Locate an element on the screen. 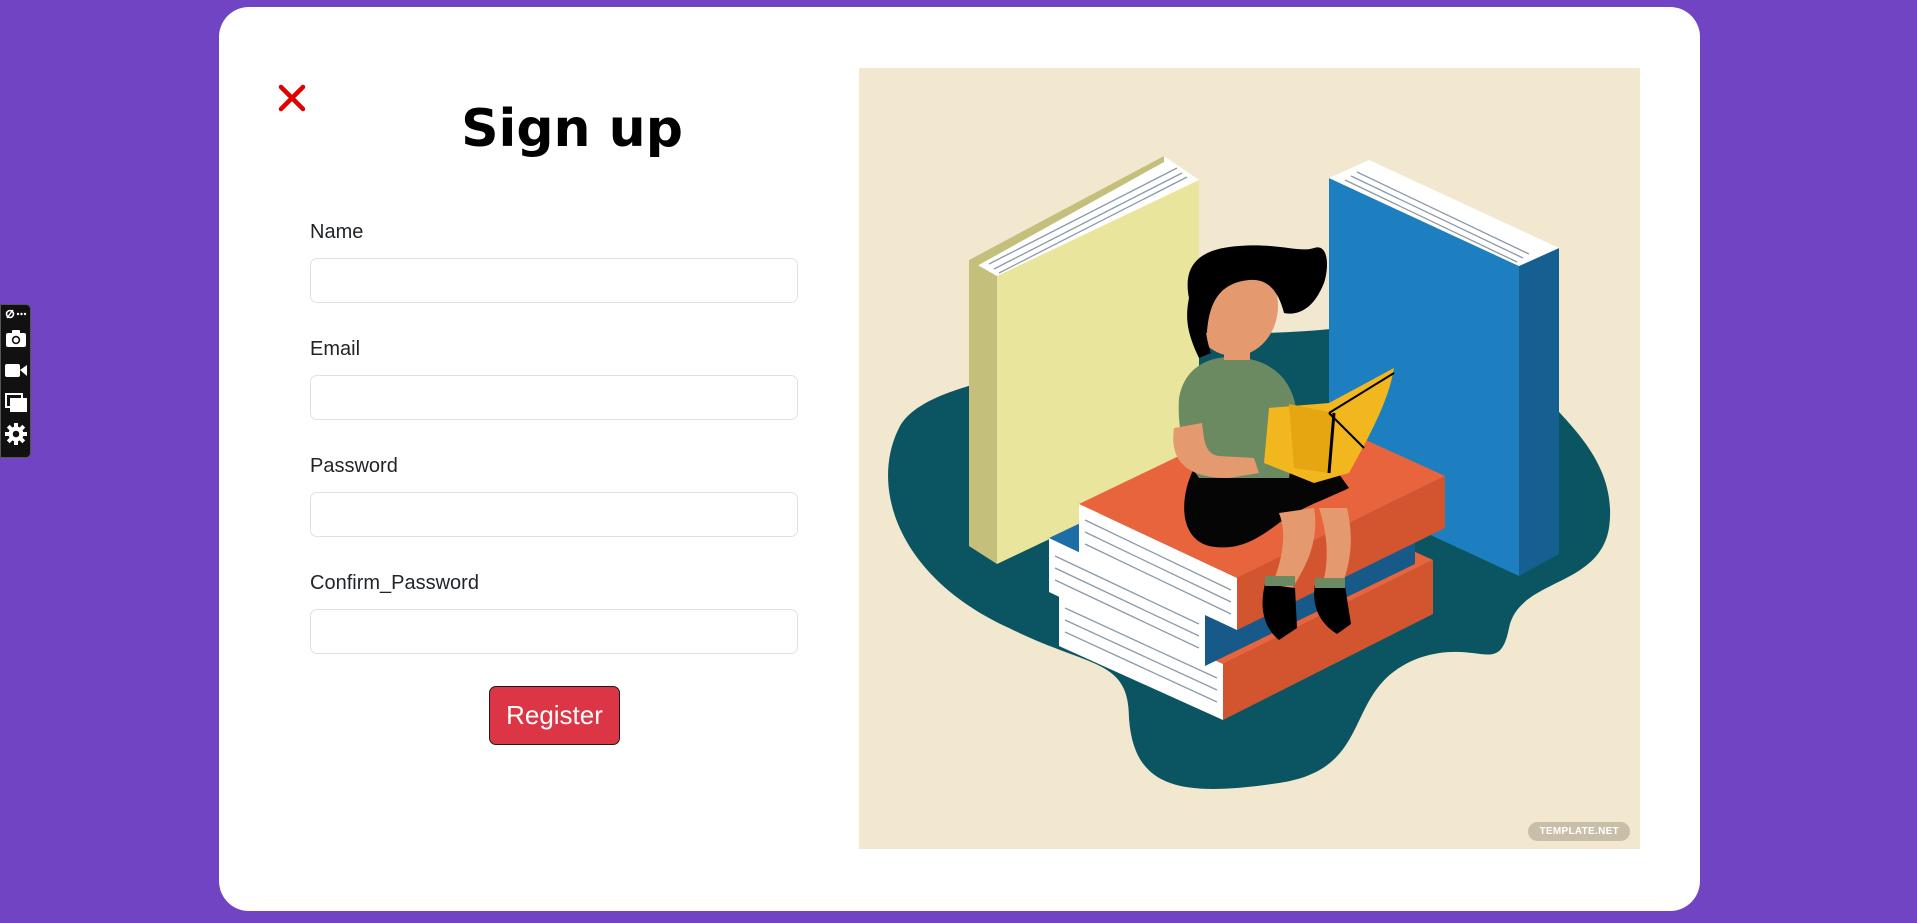  windows-icon is located at coordinates (16, 402).